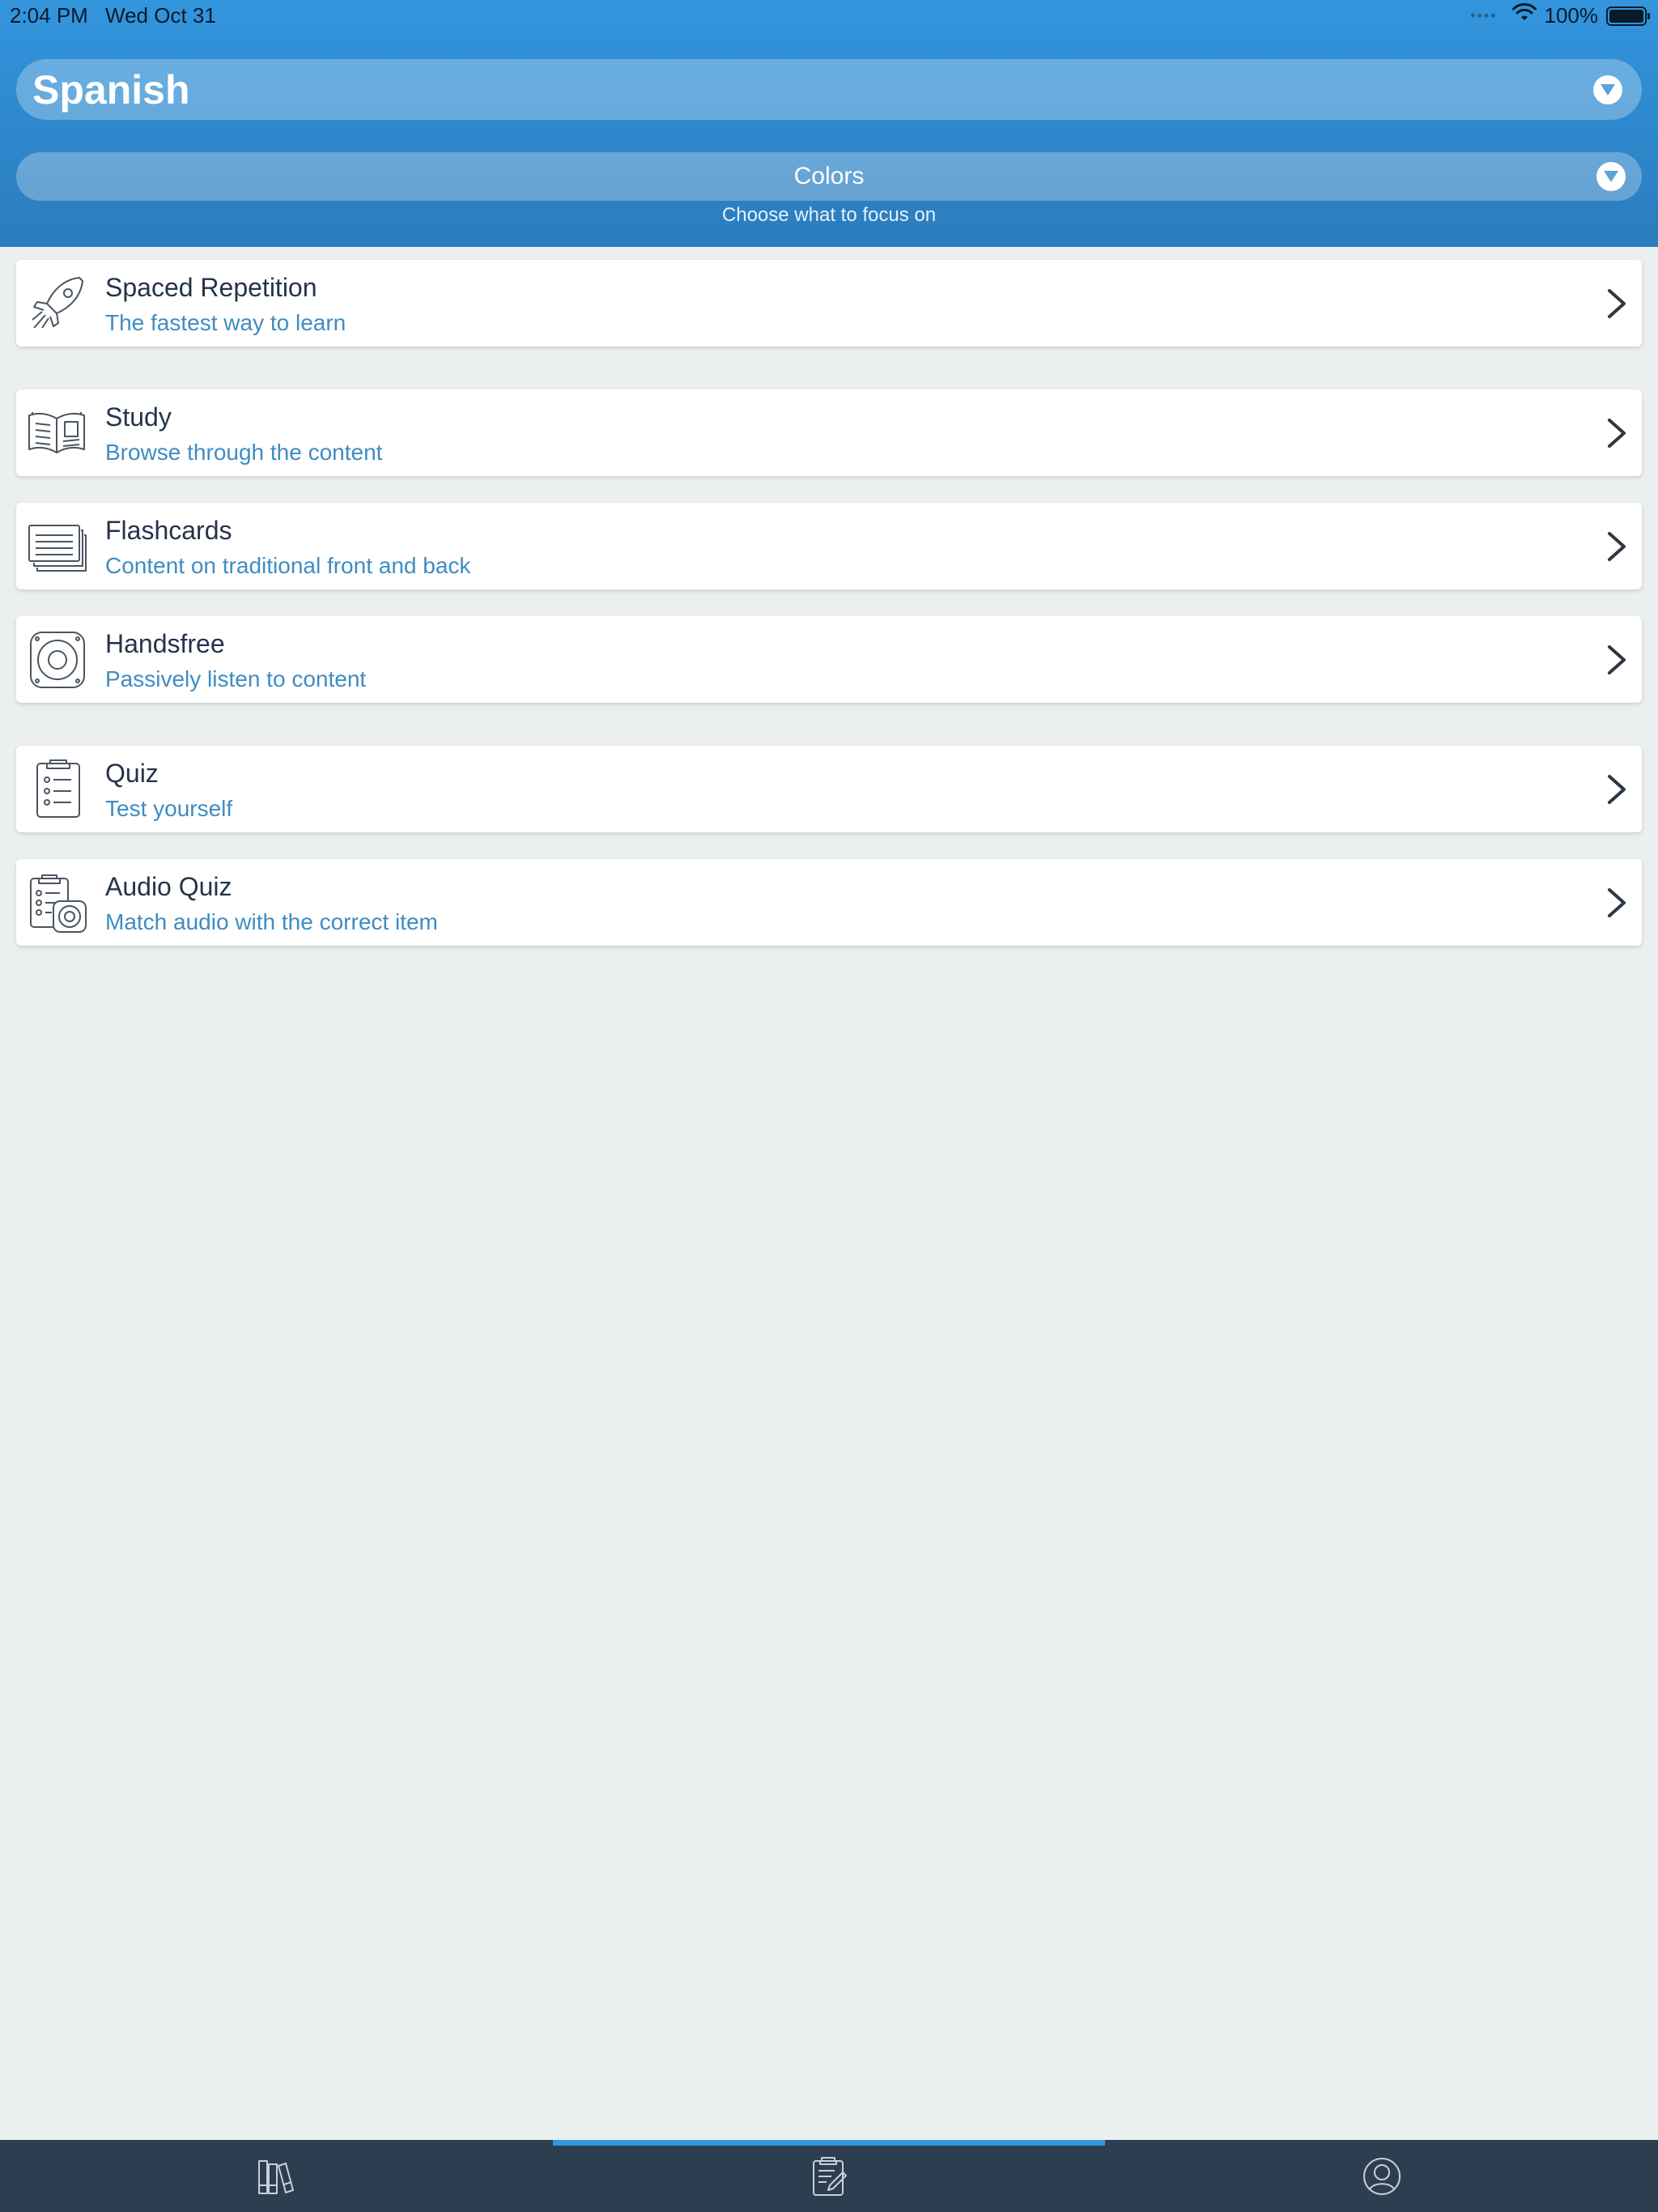 This screenshot has height=2212, width=1658. What do you see at coordinates (58, 434) in the screenshot?
I see `open-book-icon` at bounding box center [58, 434].